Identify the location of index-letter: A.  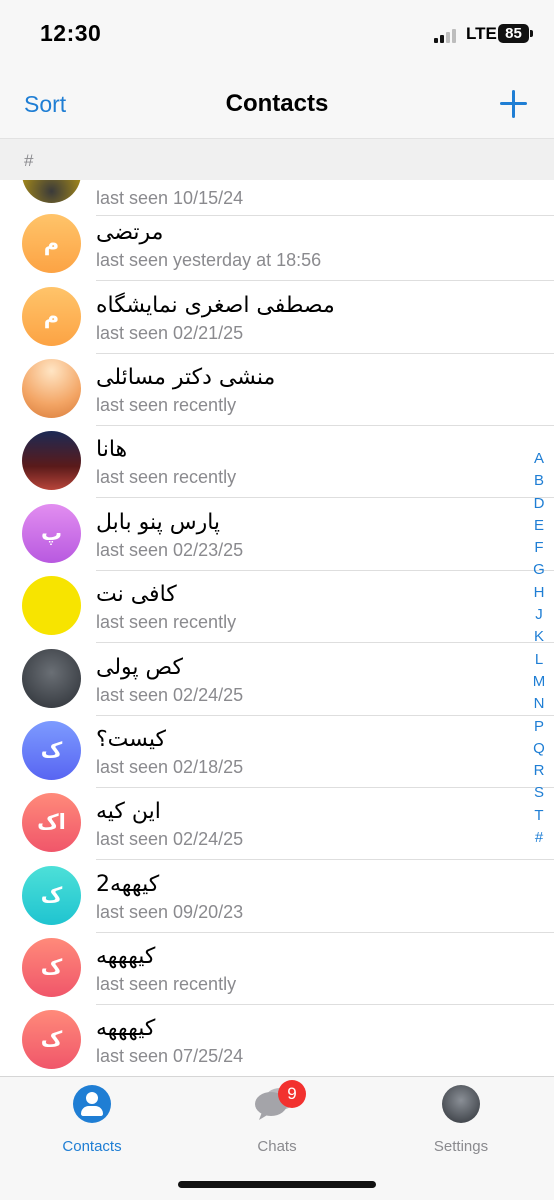
(539, 459).